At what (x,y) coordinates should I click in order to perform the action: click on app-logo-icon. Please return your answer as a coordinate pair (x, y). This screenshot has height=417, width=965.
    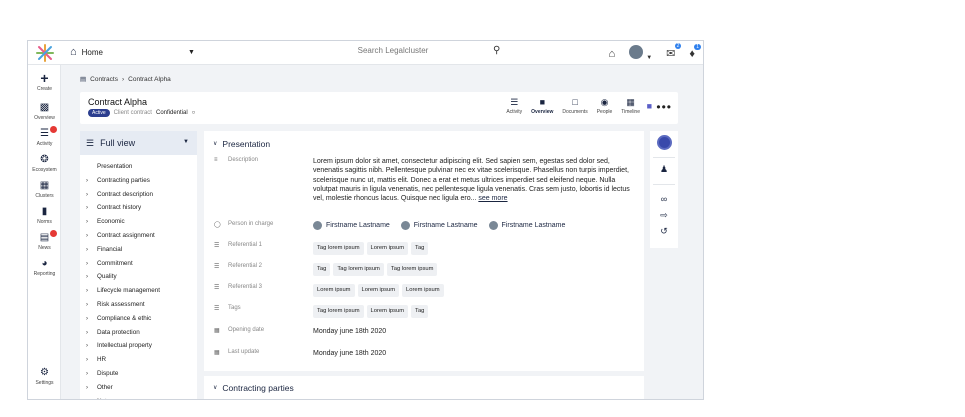
    Looking at the image, I should click on (45, 53).